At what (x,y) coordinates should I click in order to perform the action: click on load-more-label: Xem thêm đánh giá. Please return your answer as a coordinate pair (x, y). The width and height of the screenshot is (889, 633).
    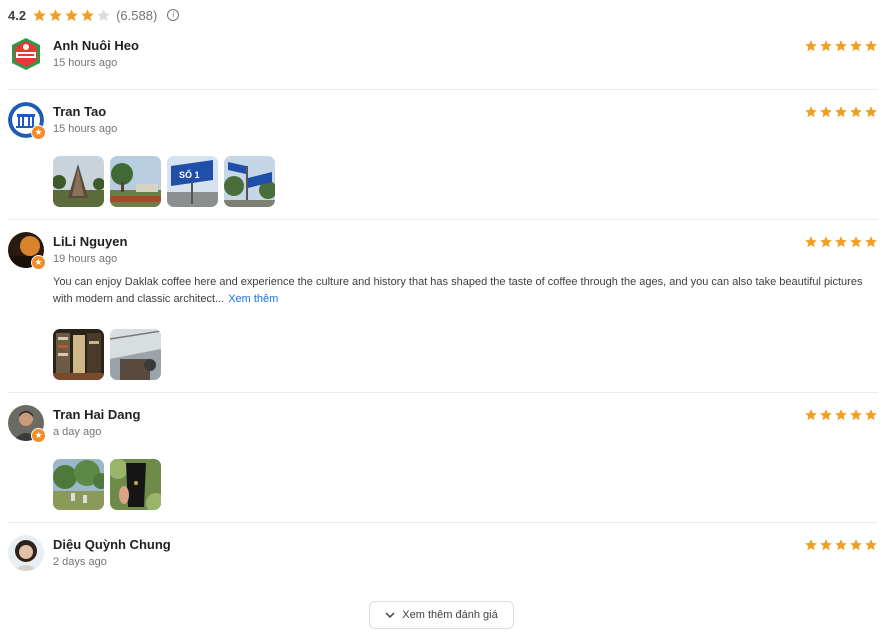
    Looking at the image, I should click on (450, 615).